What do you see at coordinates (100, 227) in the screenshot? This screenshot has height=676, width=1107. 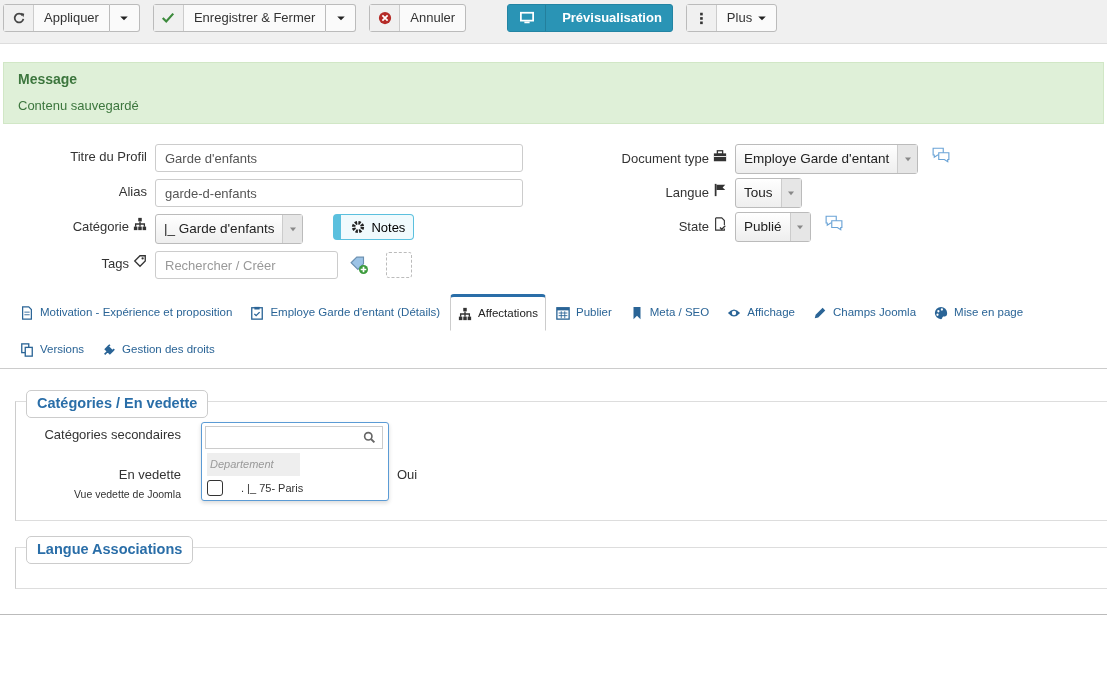 I see `field-label: Catégorie` at bounding box center [100, 227].